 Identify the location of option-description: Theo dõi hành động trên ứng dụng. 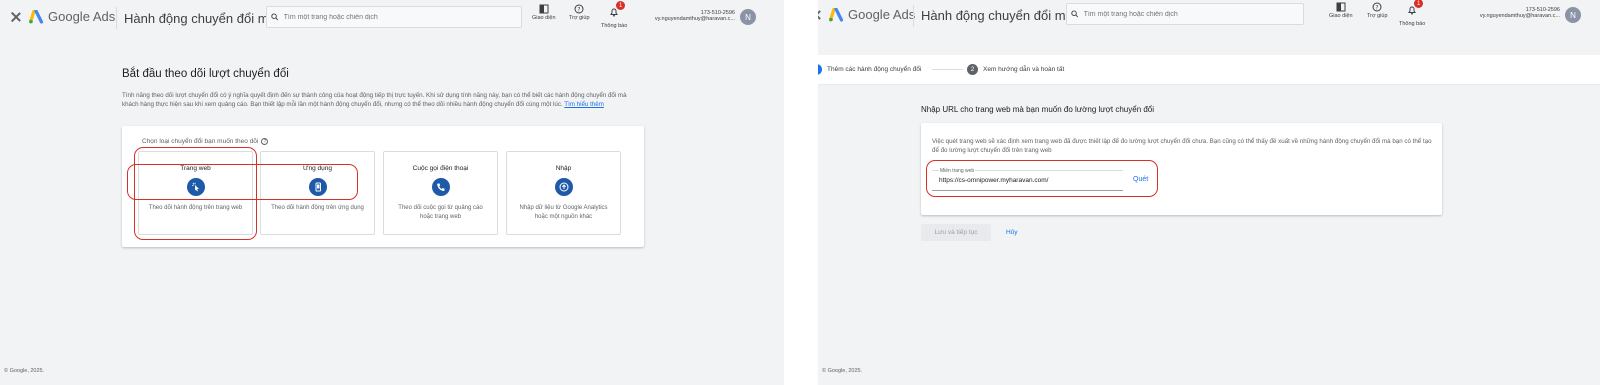
(317, 208).